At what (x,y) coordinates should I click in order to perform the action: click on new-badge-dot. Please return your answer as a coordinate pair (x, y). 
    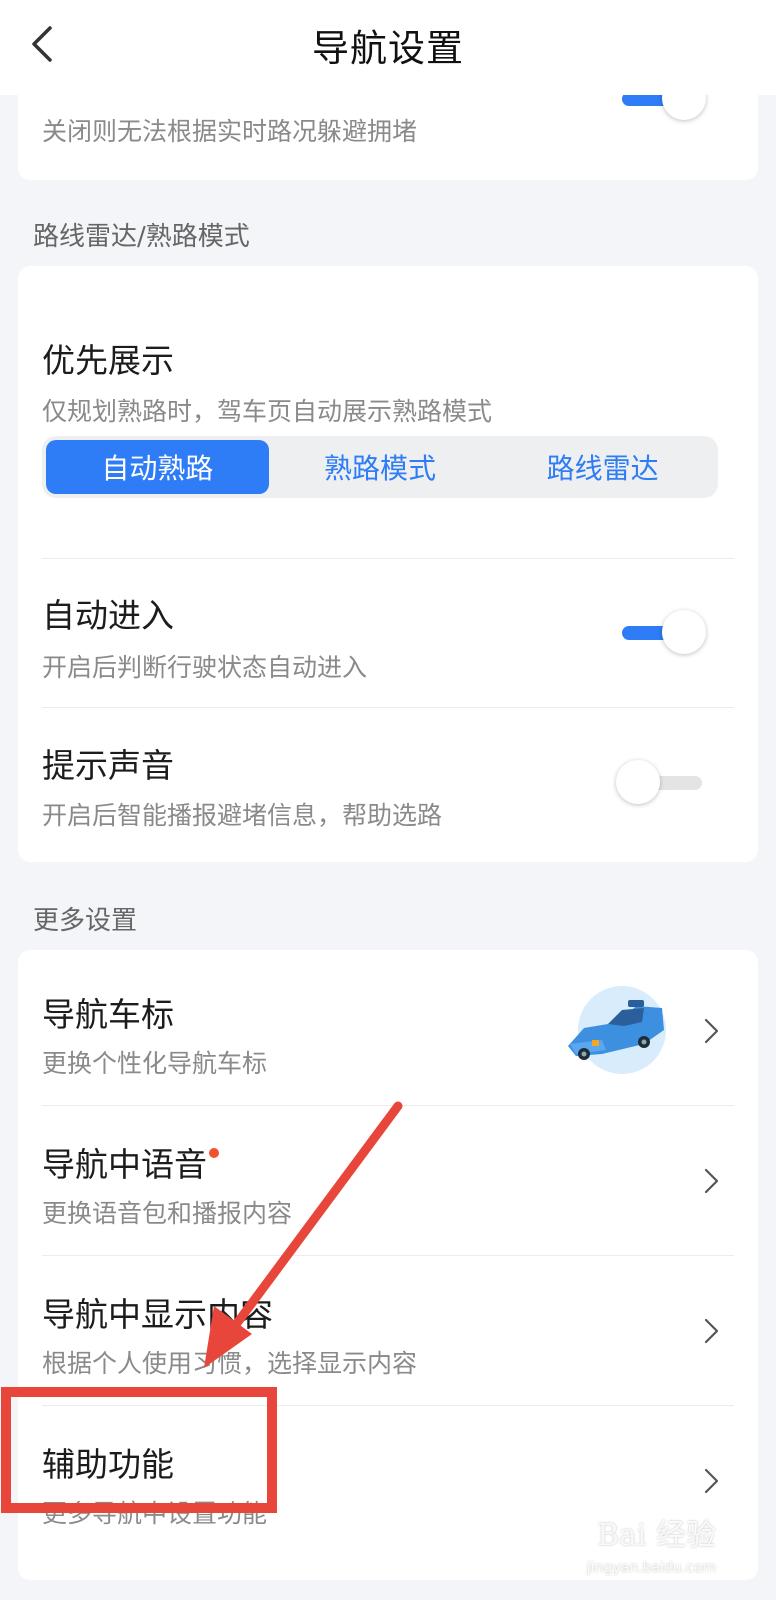
    Looking at the image, I should click on (214, 1153).